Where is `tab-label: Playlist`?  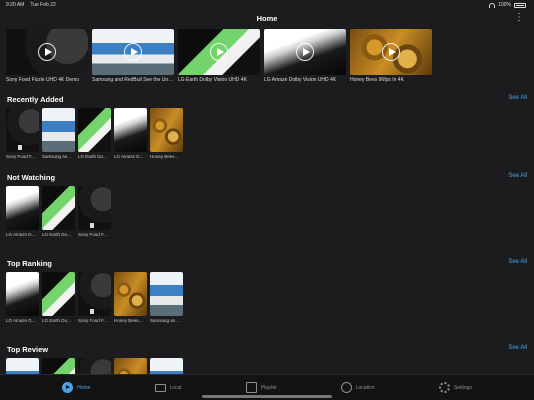
tab-label: Playlist is located at coordinates (268, 387).